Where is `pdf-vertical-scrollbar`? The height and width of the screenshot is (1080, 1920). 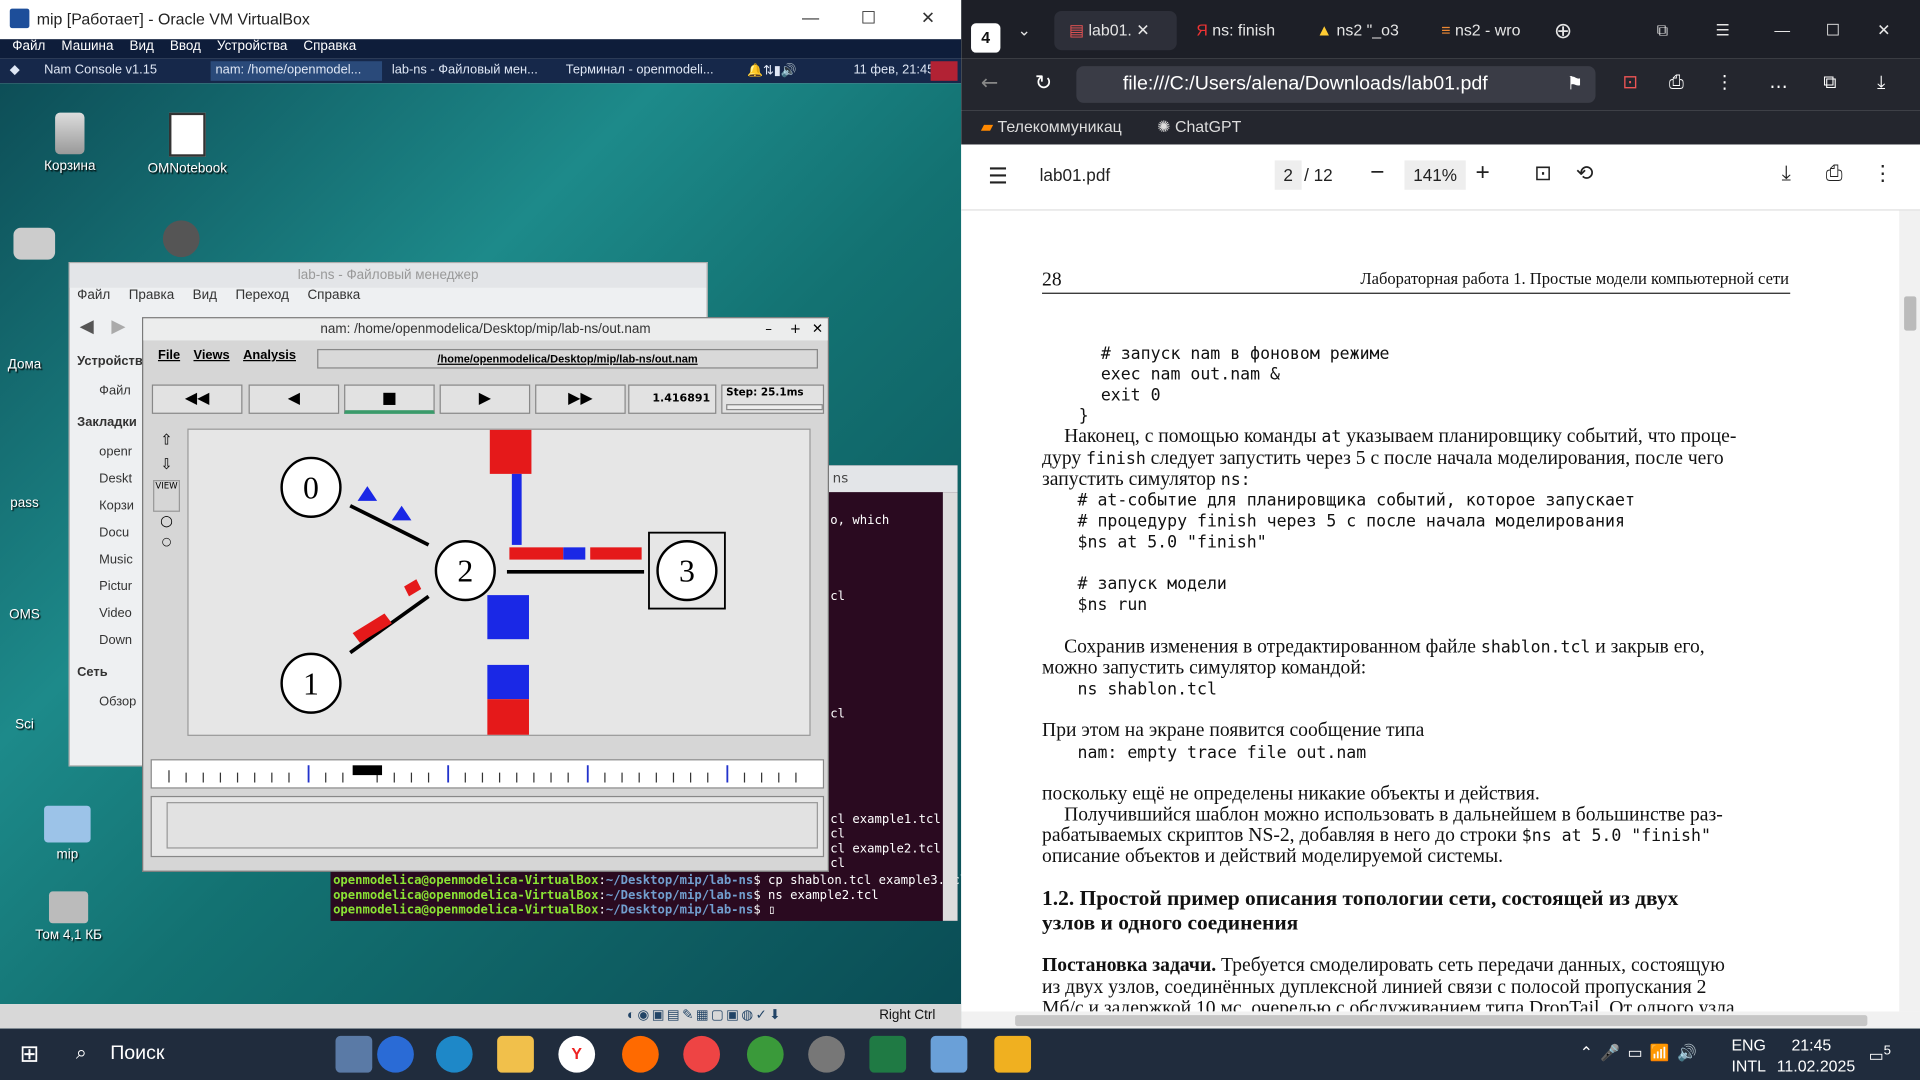
pdf-vertical-scrollbar is located at coordinates (1909, 611).